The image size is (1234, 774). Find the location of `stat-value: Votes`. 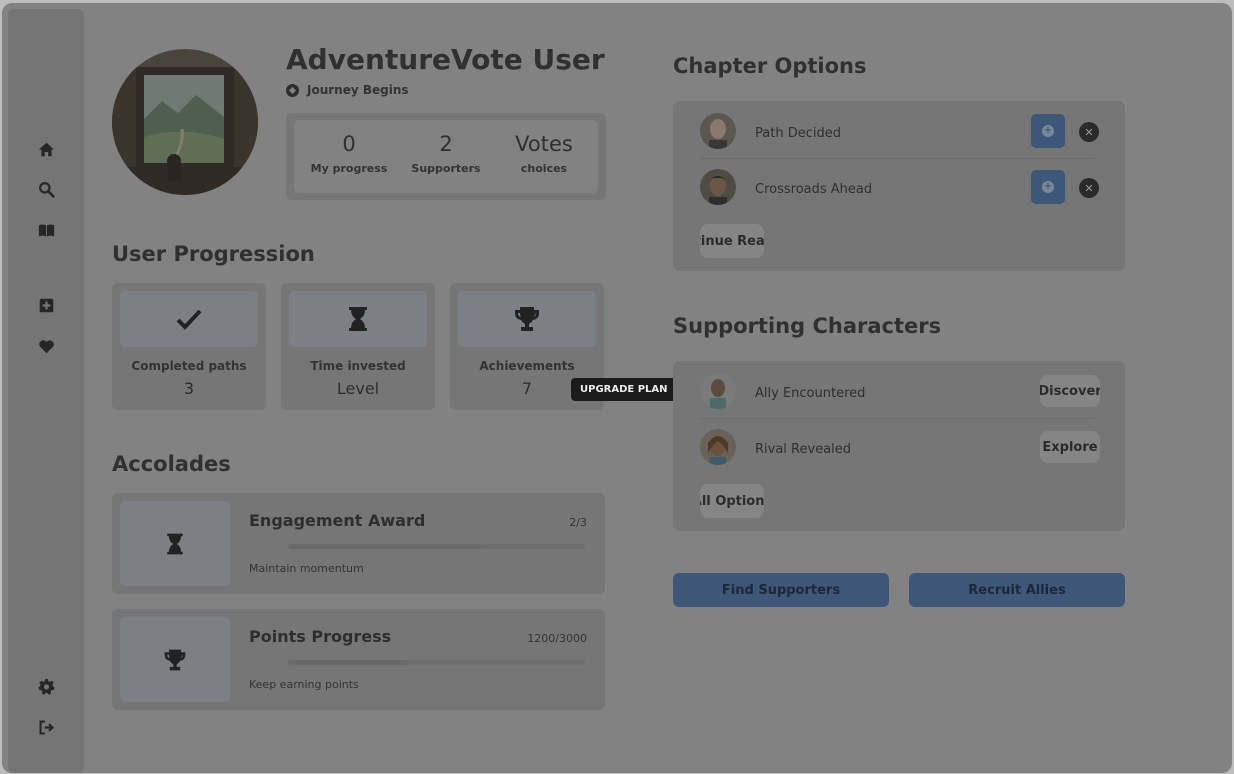

stat-value: Votes is located at coordinates (544, 144).